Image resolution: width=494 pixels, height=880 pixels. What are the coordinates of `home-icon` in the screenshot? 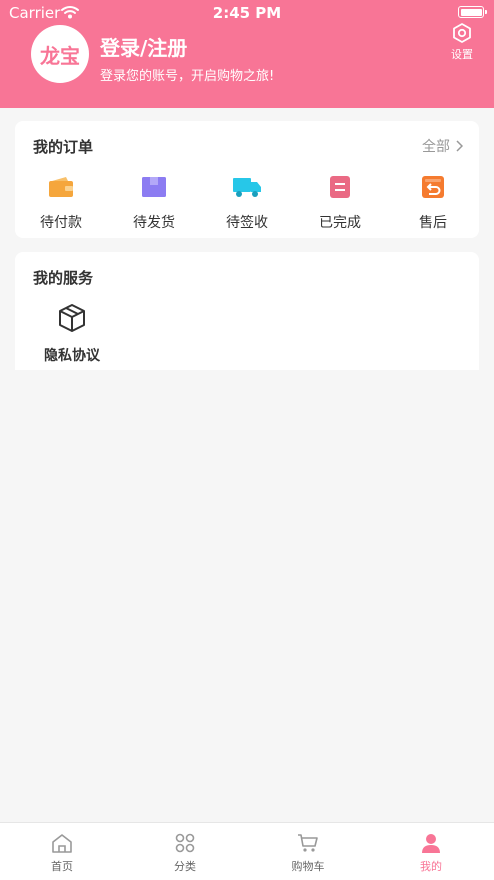 It's located at (62, 843).